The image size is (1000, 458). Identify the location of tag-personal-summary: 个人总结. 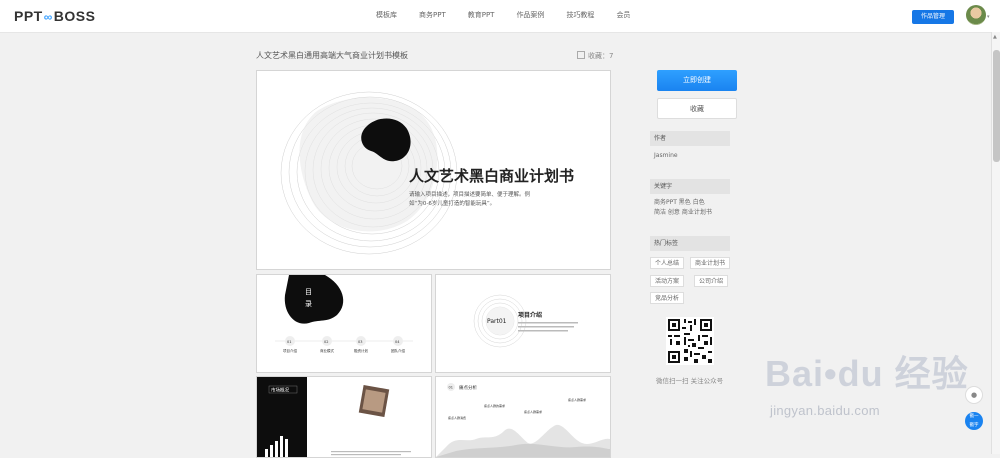
(667, 263).